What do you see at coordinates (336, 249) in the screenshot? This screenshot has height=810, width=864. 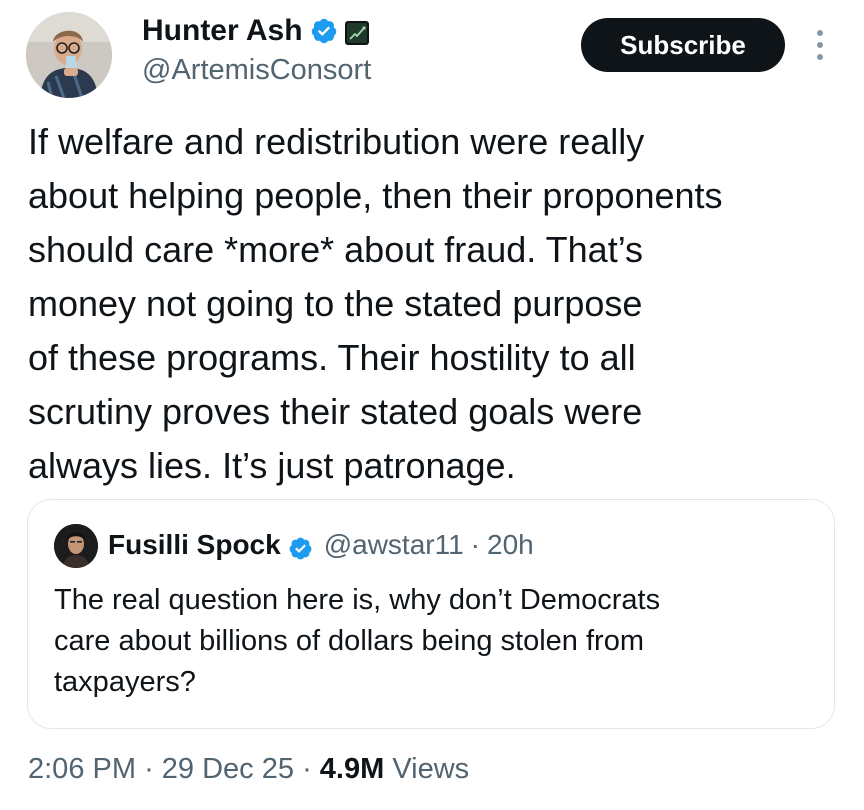 I see `tweet-text-line: should care *more* about fraud. That’s` at bounding box center [336, 249].